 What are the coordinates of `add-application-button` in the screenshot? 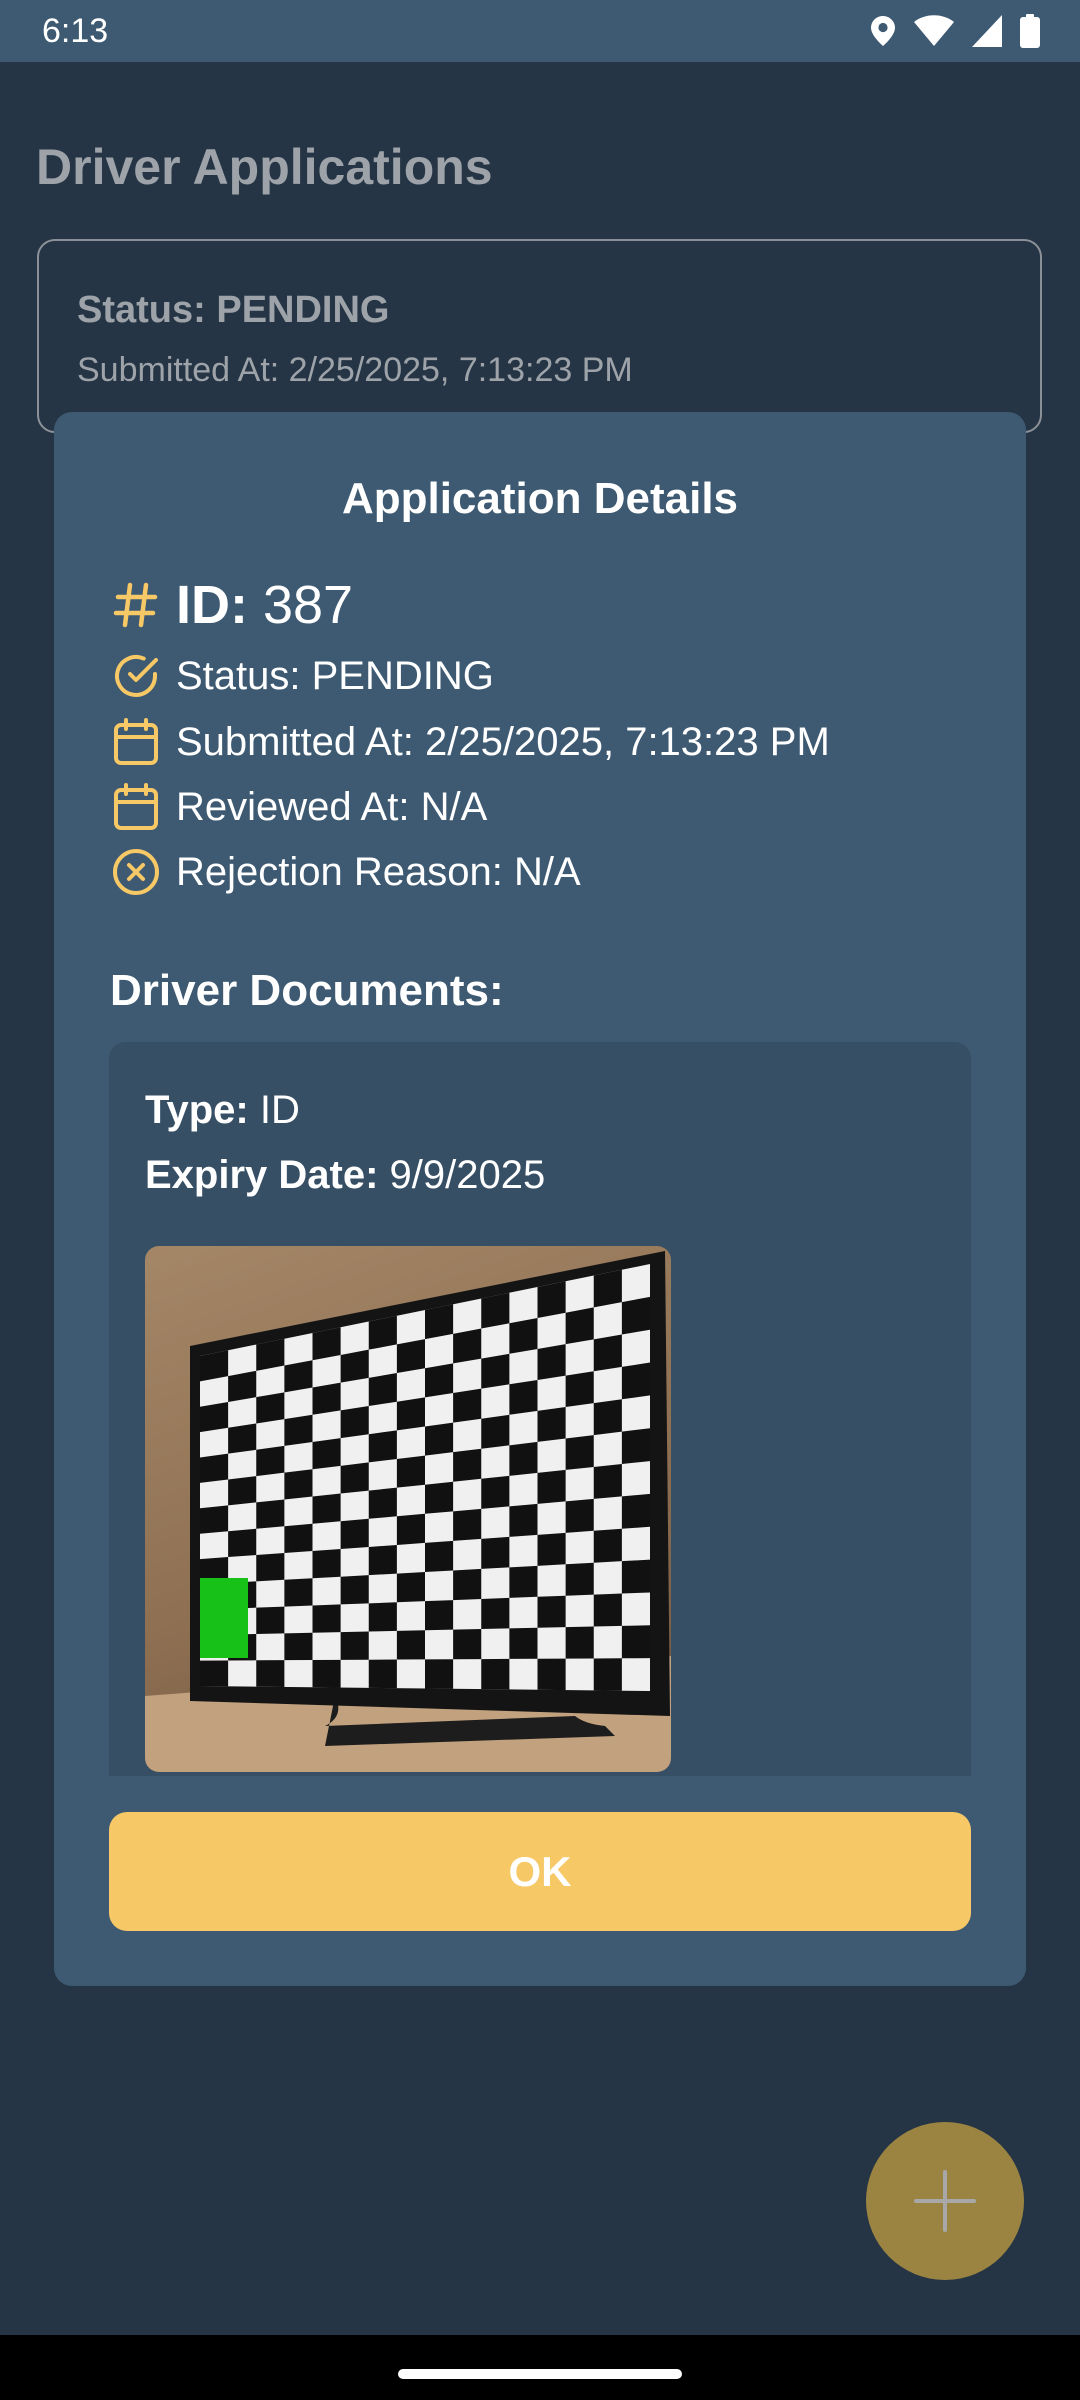 It's located at (945, 2201).